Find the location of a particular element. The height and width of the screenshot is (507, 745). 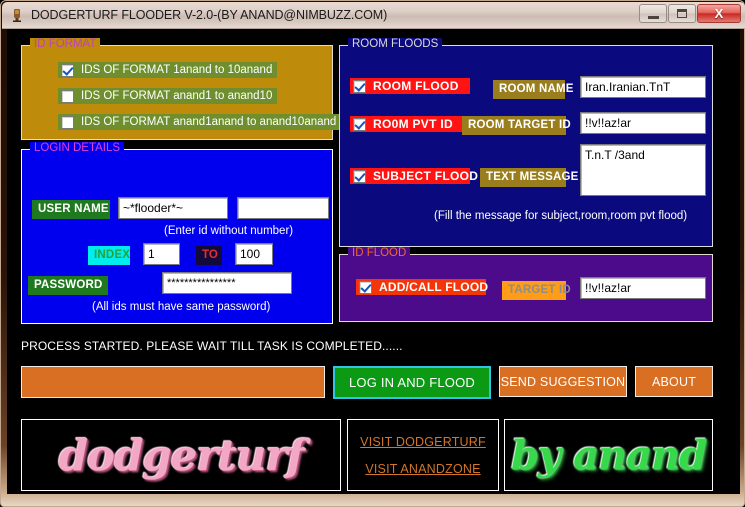

username-extra-input is located at coordinates (283, 208).